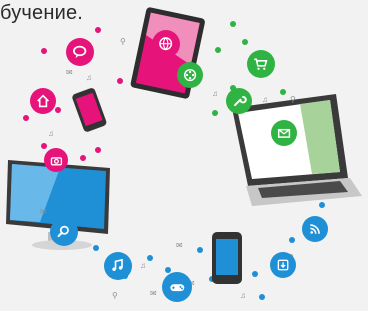 This screenshot has height=311, width=368. What do you see at coordinates (64, 232) in the screenshot?
I see `search-icon` at bounding box center [64, 232].